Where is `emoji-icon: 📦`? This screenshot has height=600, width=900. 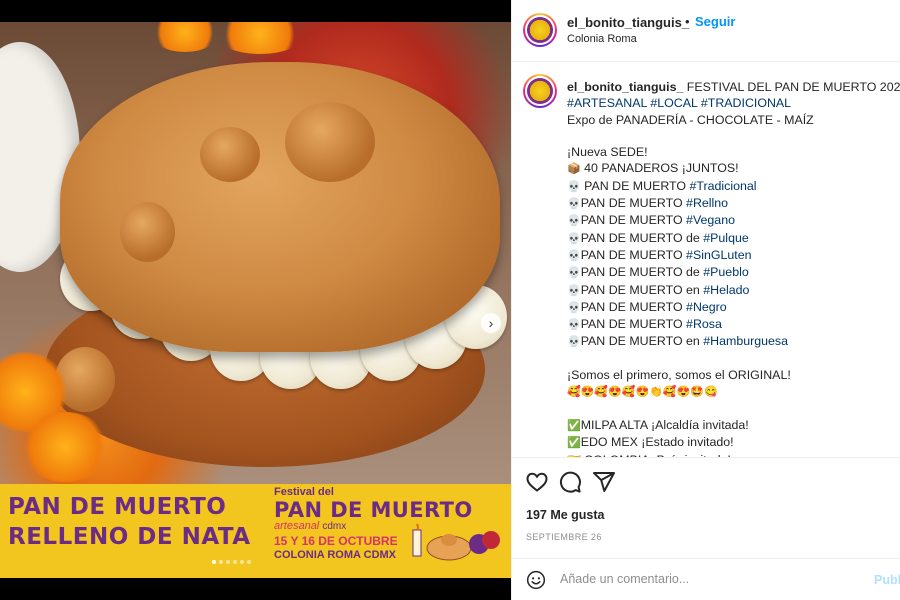
emoji-icon: 📦 is located at coordinates (574, 169).